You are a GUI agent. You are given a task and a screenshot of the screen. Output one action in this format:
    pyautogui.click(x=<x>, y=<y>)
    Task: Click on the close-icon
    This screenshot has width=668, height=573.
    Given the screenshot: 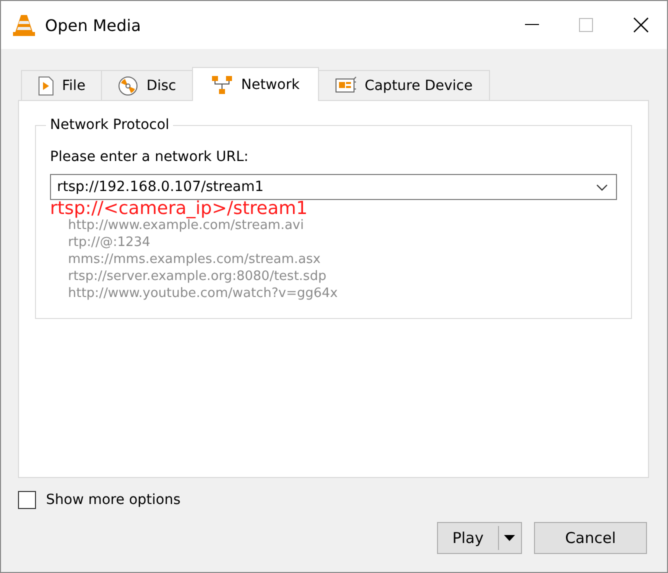 What is the action you would take?
    pyautogui.click(x=641, y=25)
    